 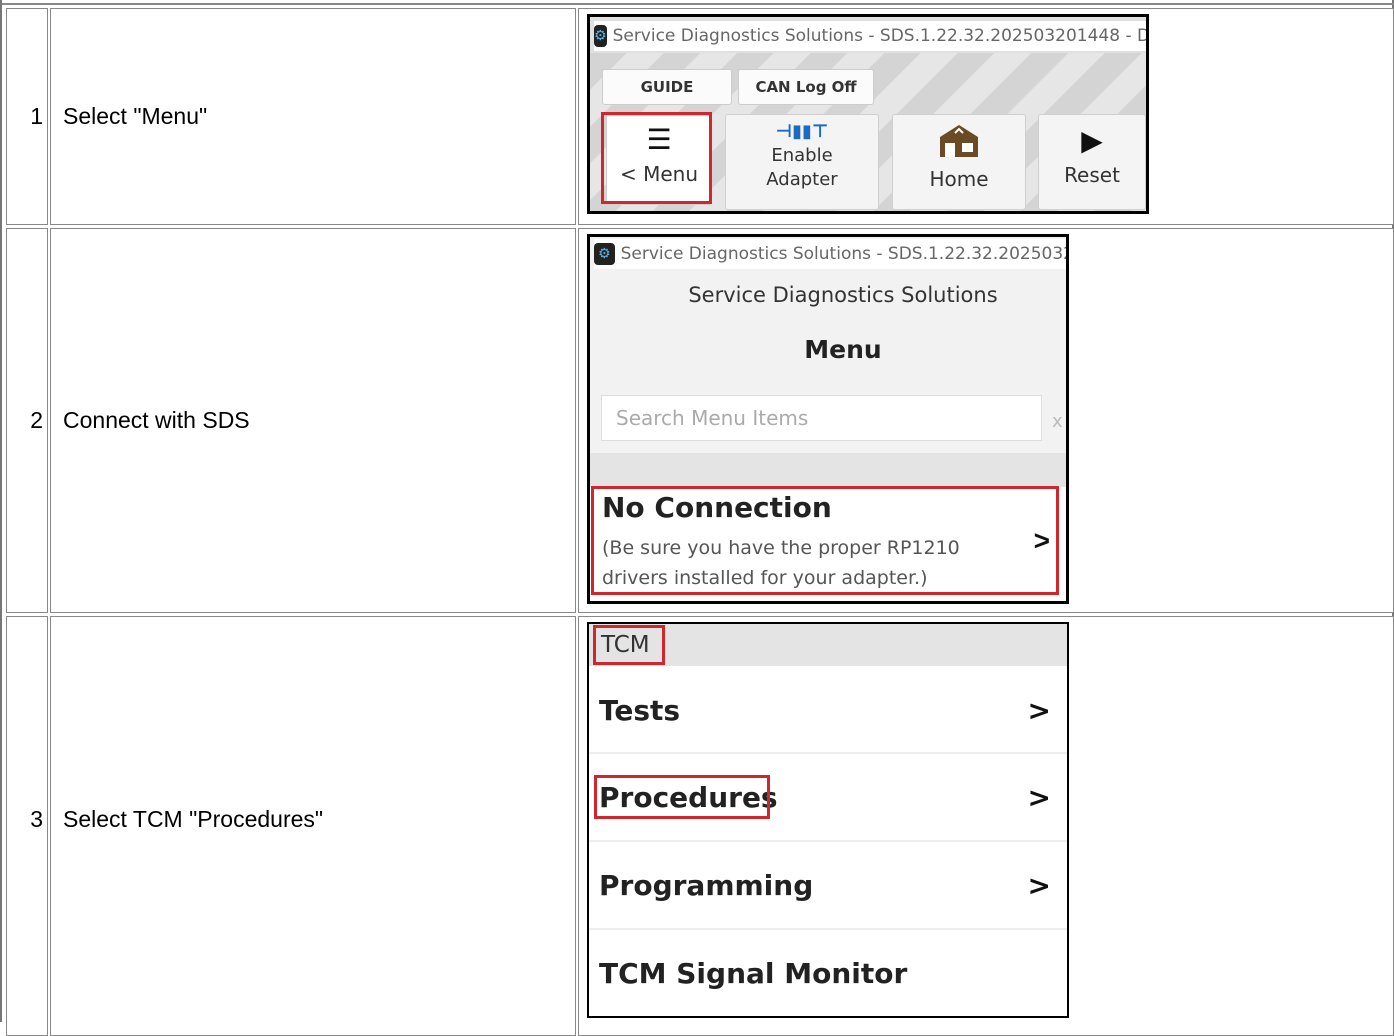 What do you see at coordinates (27, 420) in the screenshot?
I see `row-number: 2` at bounding box center [27, 420].